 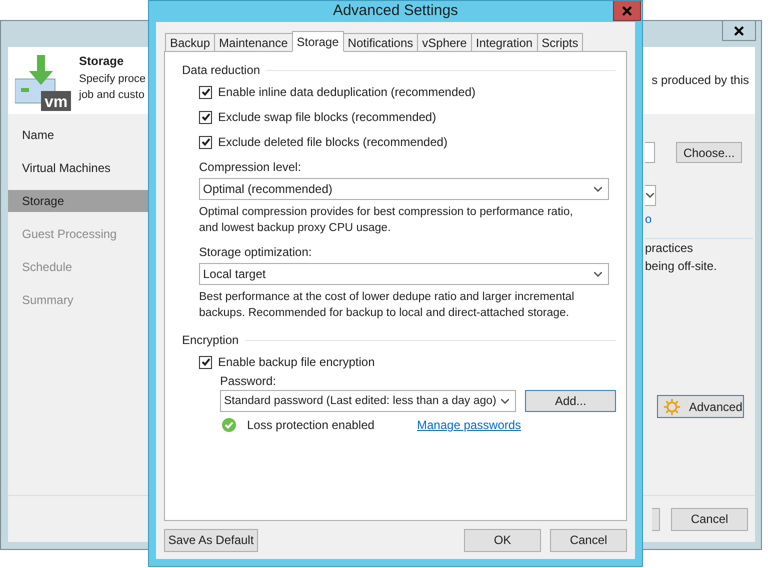 I want to click on checkbox-label: Enable inline data deduplication (recommended), so click(x=347, y=92).